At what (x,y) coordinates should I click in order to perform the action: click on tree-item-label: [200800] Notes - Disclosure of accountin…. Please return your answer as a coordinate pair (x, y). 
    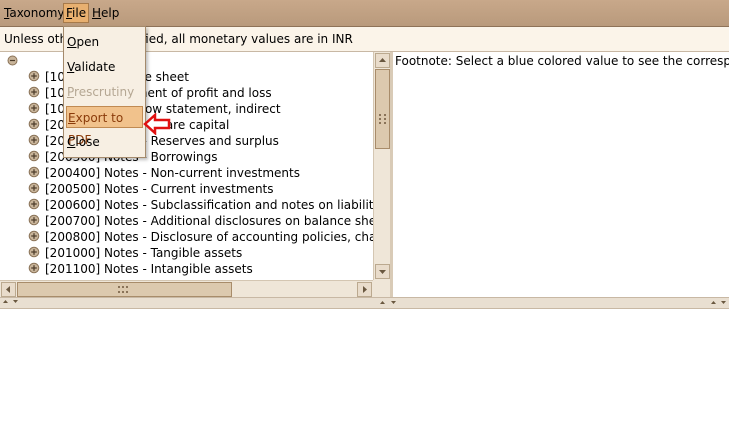
    Looking at the image, I should click on (209, 237).